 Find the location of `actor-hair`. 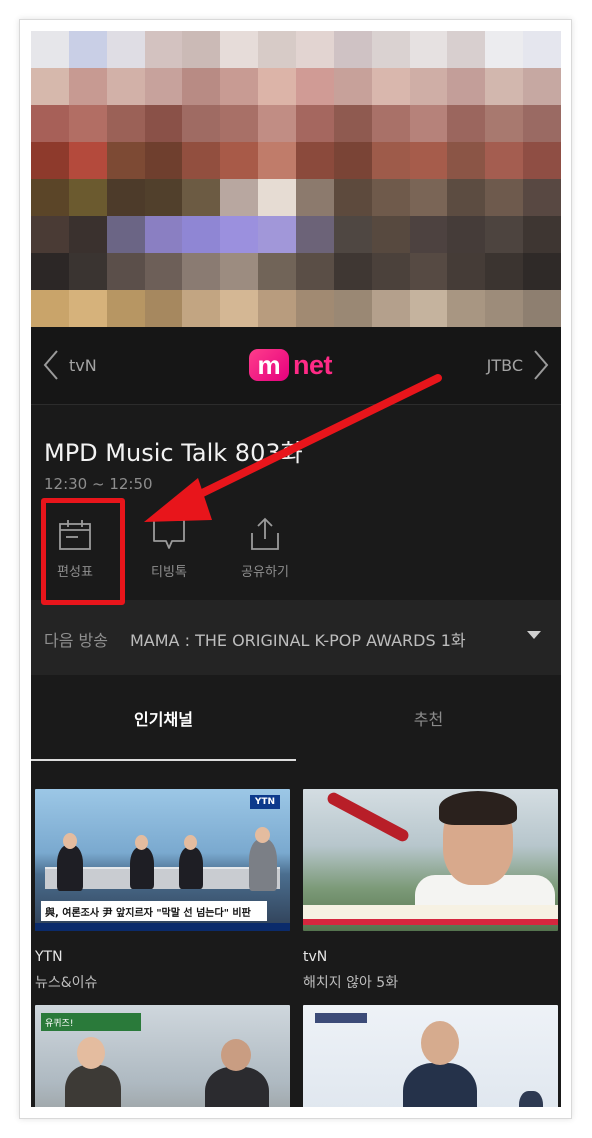

actor-hair is located at coordinates (478, 808).